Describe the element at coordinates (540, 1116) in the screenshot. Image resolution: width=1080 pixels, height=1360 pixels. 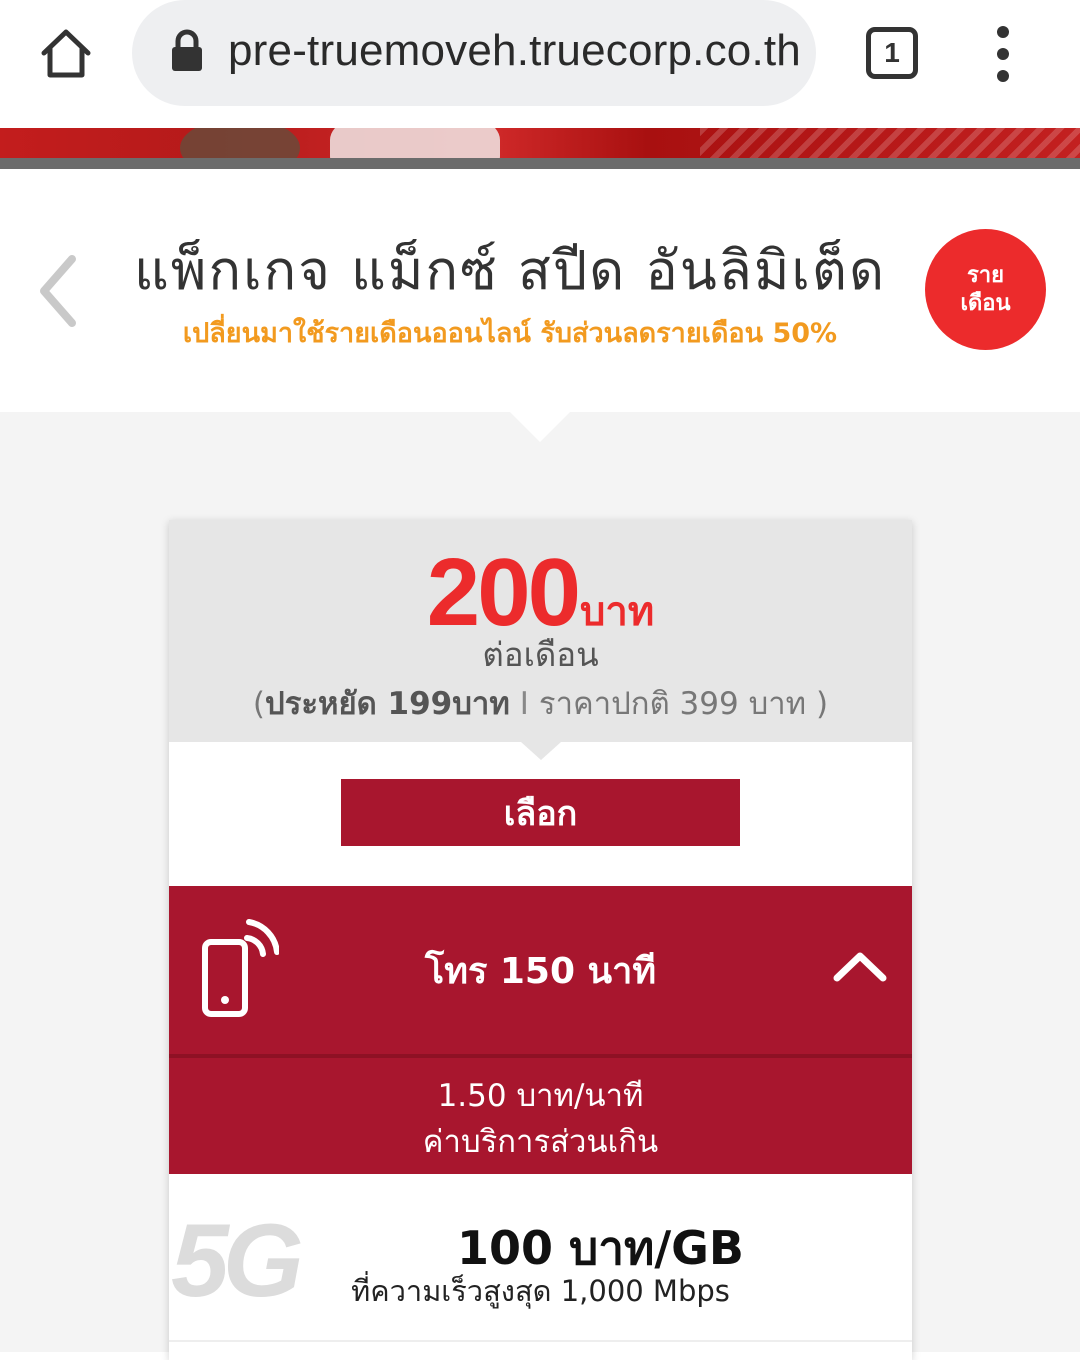
I see `overage-section: 1.50 บาท/นาที ค่าบริการส่วนเกิน` at that location.